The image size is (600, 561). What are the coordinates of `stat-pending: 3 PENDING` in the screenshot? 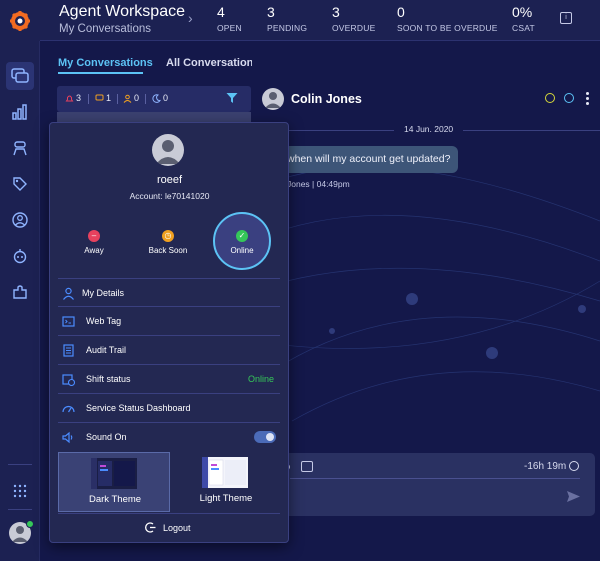 It's located at (287, 18).